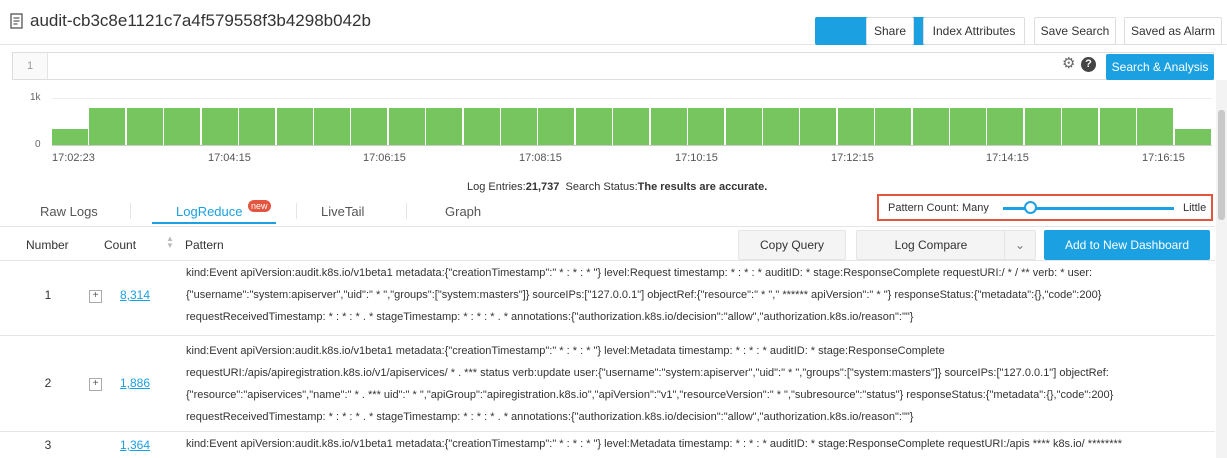  What do you see at coordinates (1075, 31) in the screenshot?
I see `save-search-button: Save Search` at bounding box center [1075, 31].